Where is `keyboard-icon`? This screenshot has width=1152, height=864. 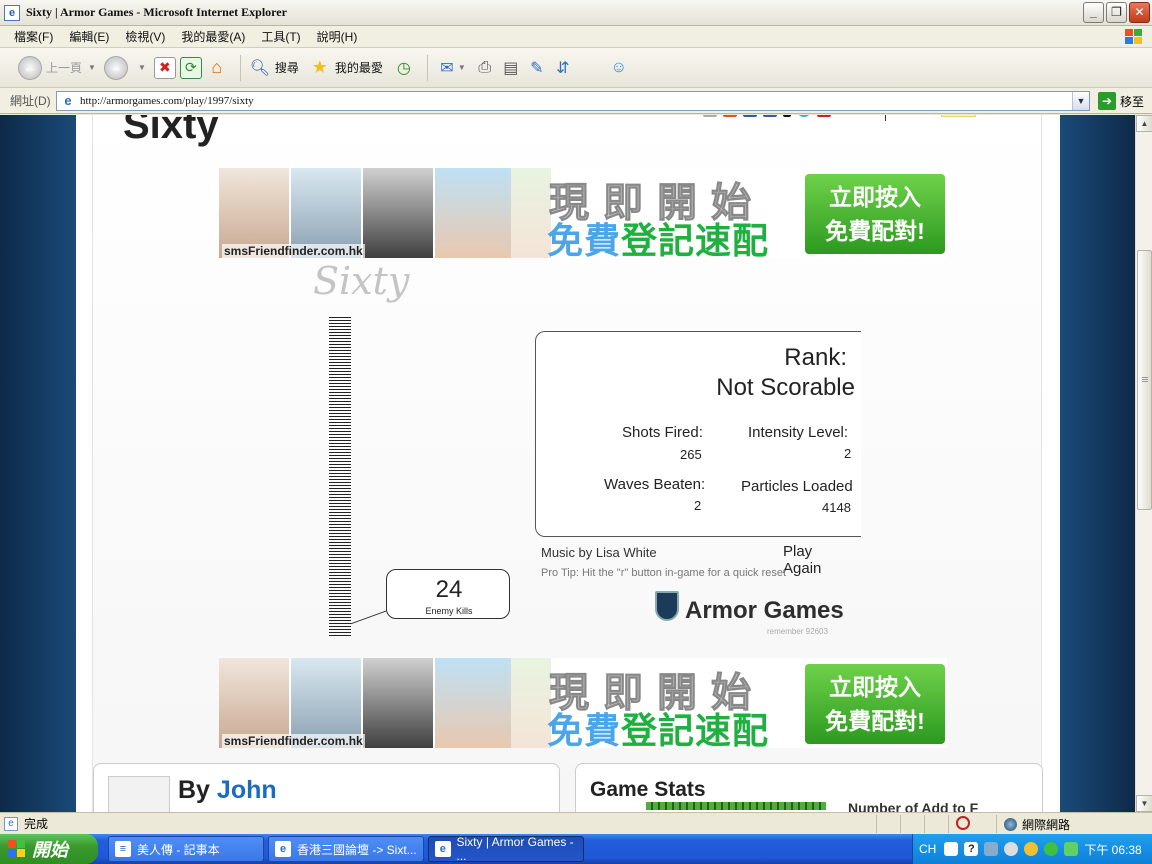 keyboard-icon is located at coordinates (951, 849).